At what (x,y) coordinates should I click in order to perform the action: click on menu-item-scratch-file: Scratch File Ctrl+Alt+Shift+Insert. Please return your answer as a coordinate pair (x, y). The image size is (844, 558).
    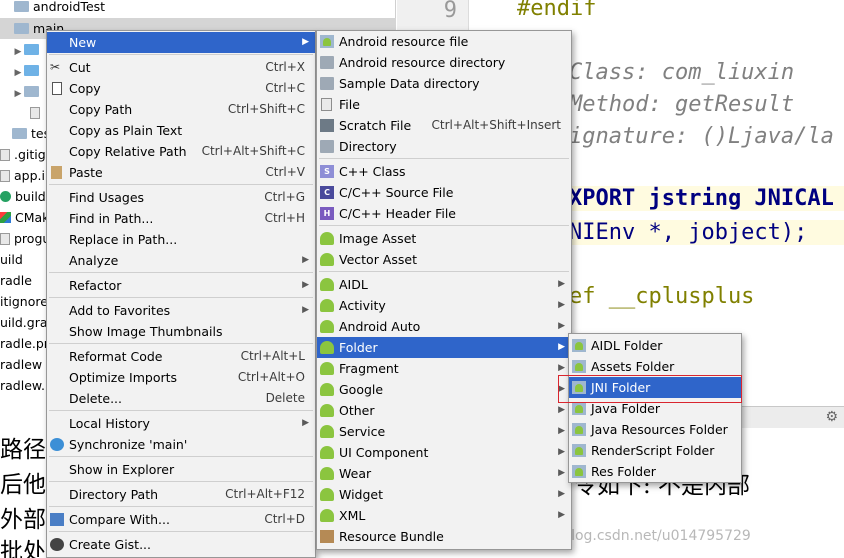
    Looking at the image, I should click on (444, 125).